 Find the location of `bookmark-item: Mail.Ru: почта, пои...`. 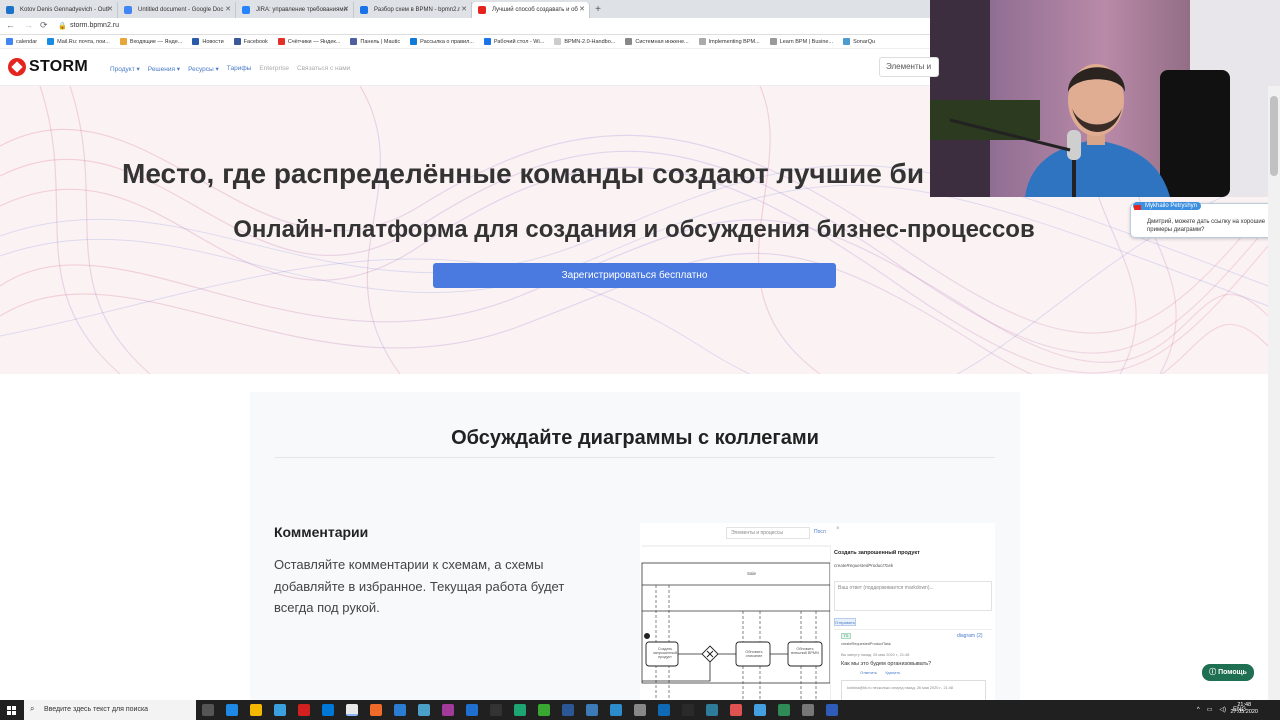

bookmark-item: Mail.Ru: почта, пои... is located at coordinates (78, 41).